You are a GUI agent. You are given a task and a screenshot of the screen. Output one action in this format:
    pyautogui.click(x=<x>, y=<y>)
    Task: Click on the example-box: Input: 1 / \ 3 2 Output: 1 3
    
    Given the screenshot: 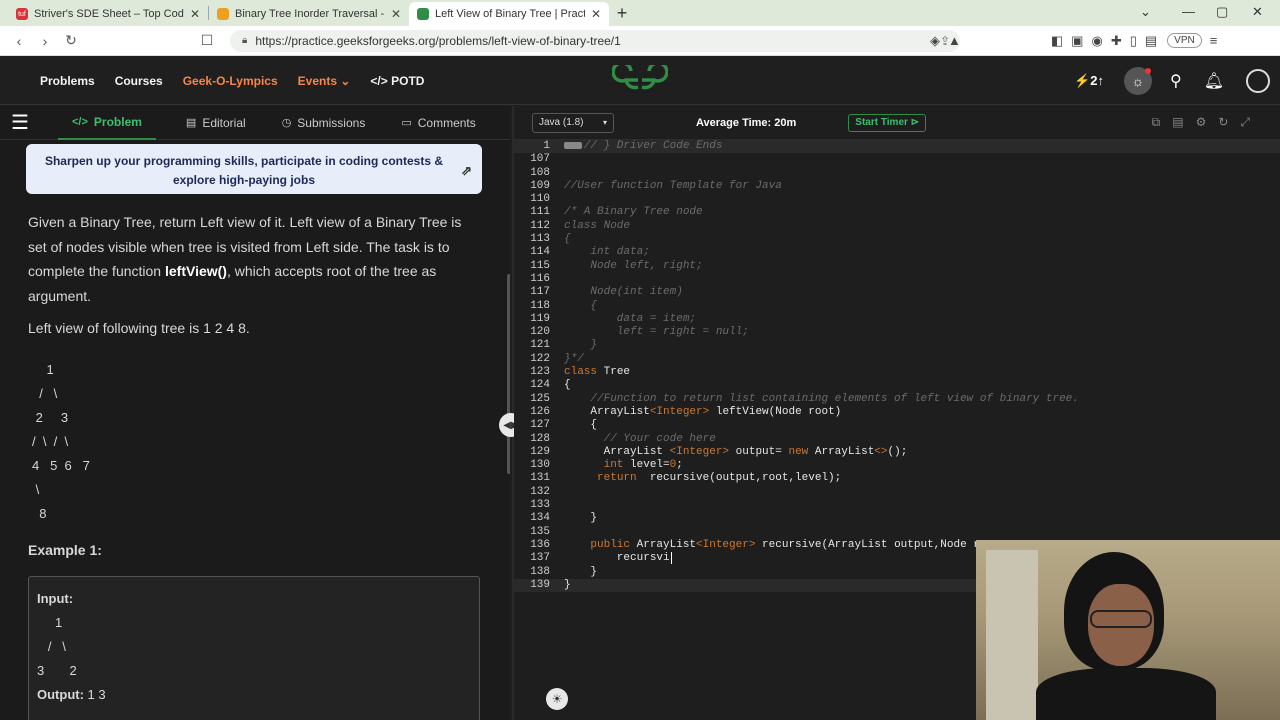 What is the action you would take?
    pyautogui.click(x=254, y=648)
    